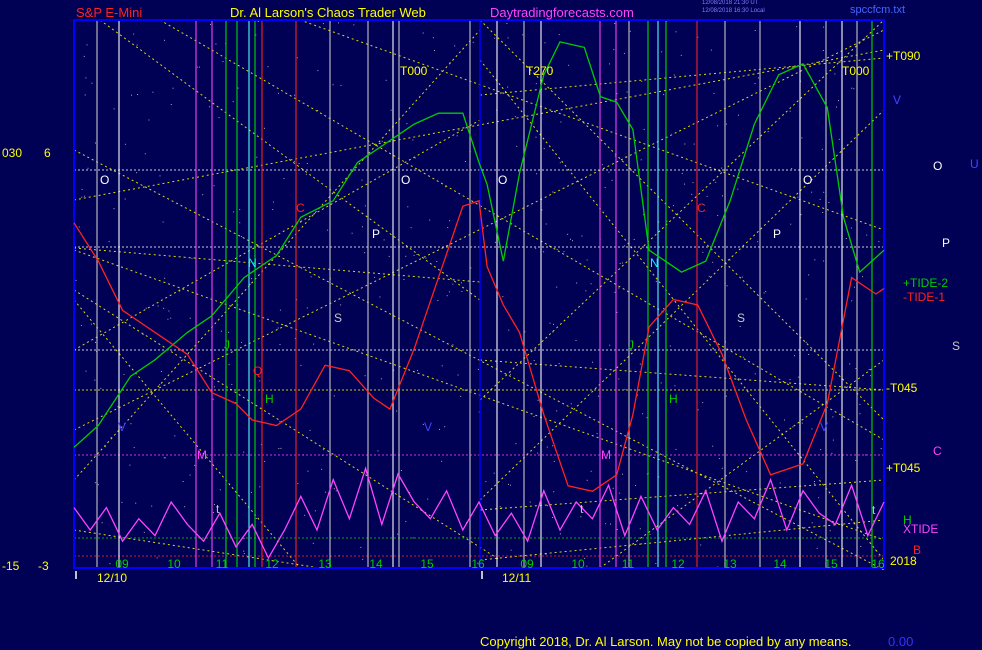 The image size is (982, 650). I want to click on corner-value: 0.00, so click(901, 641).